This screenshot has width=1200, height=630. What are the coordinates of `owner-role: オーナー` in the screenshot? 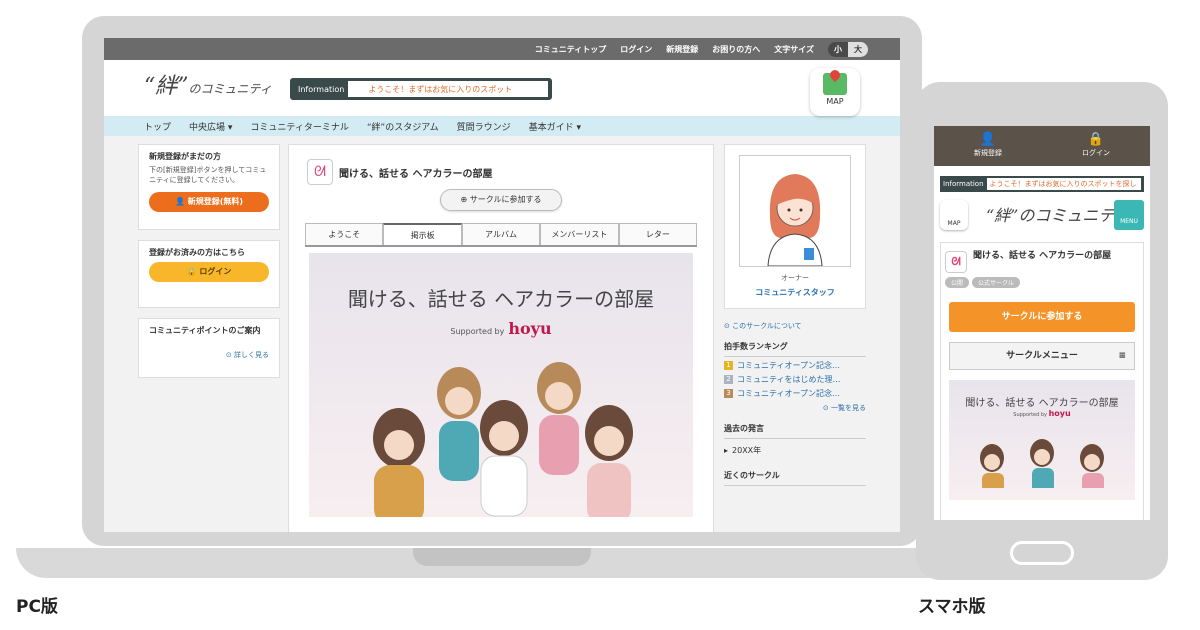 It's located at (795, 278).